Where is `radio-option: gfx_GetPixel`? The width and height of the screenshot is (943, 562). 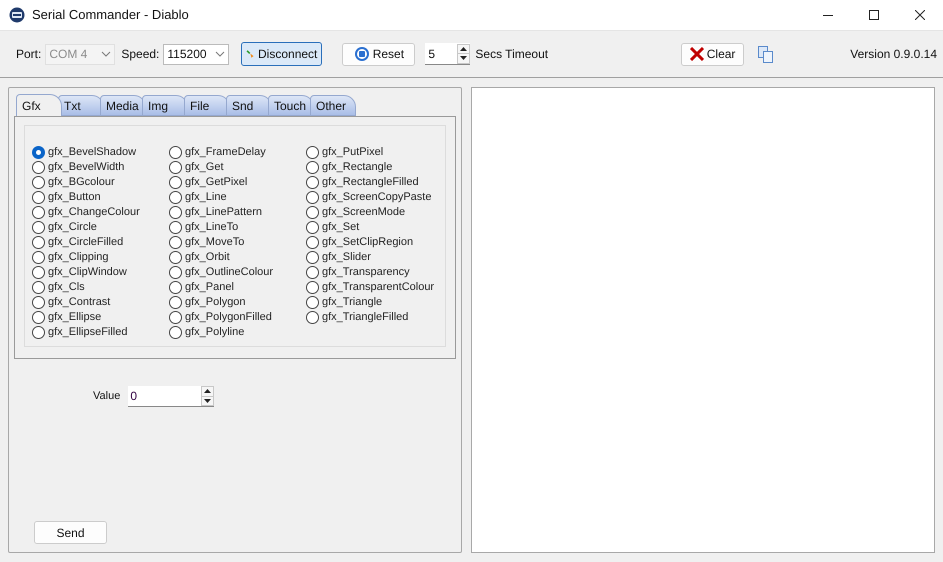 radio-option: gfx_GetPixel is located at coordinates (237, 182).